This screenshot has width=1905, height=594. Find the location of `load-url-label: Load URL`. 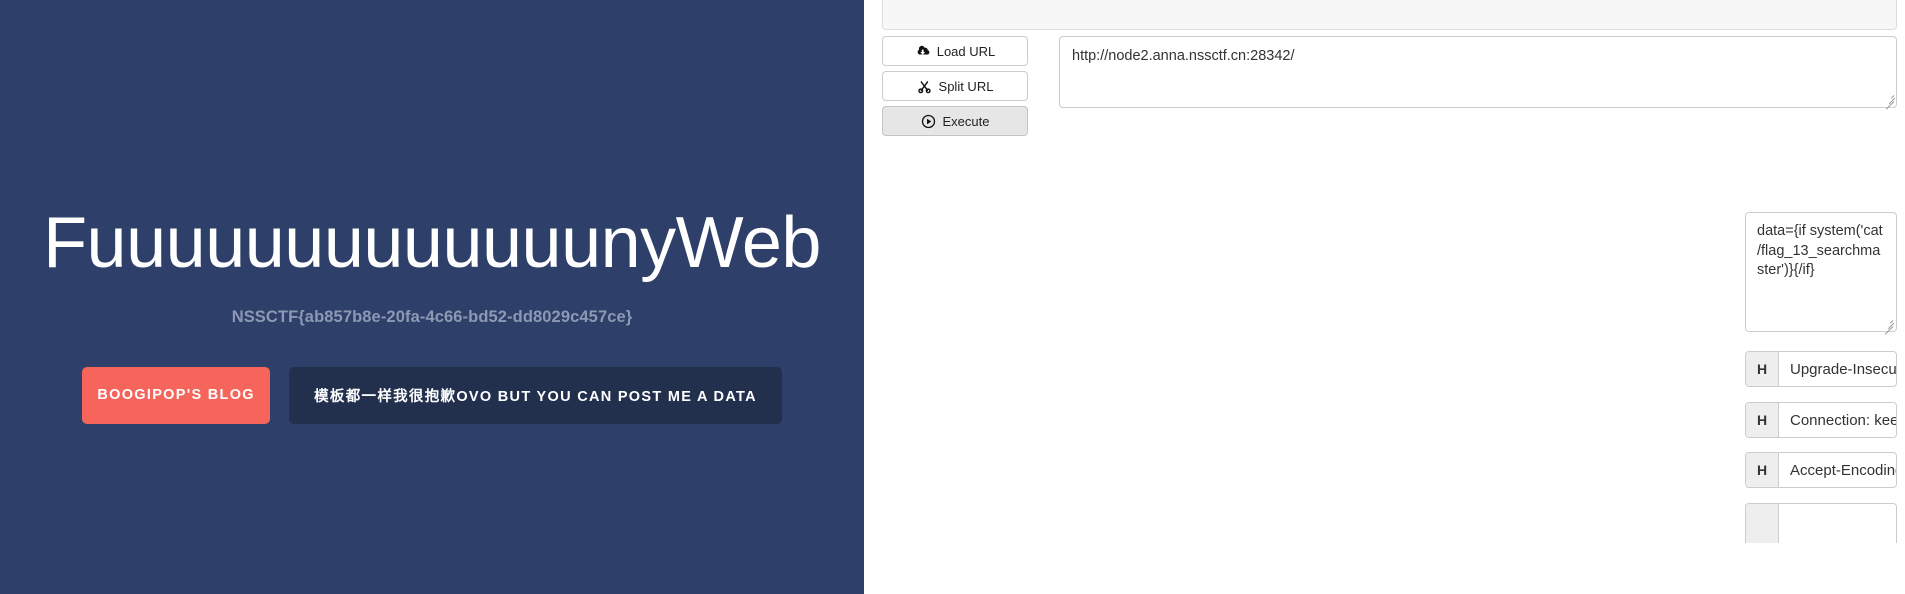

load-url-label: Load URL is located at coordinates (966, 51).